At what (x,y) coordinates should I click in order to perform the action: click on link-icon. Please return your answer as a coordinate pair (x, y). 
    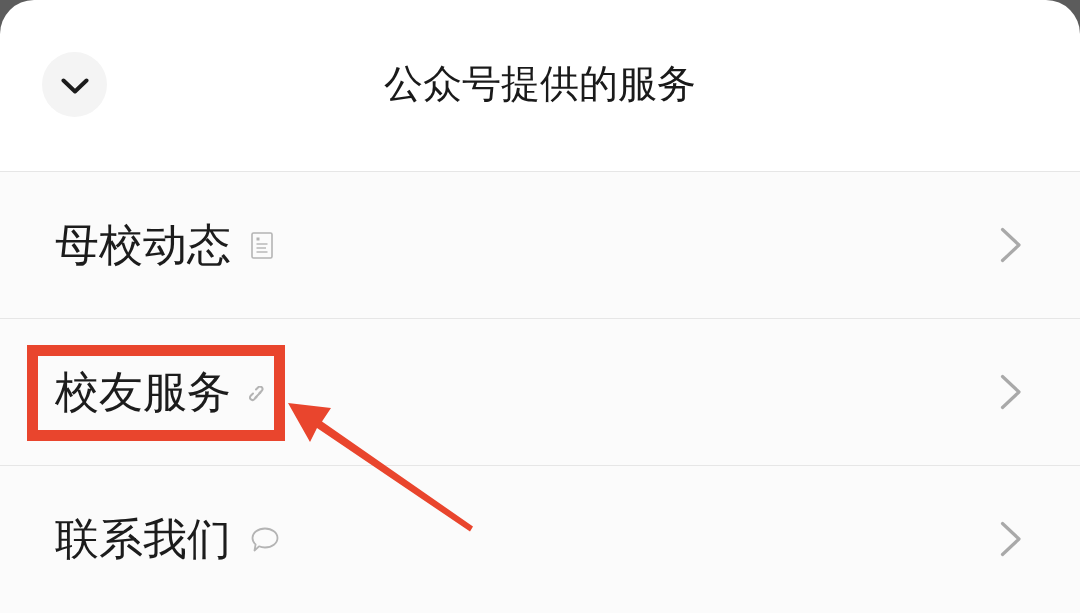
    Looking at the image, I should click on (258, 395).